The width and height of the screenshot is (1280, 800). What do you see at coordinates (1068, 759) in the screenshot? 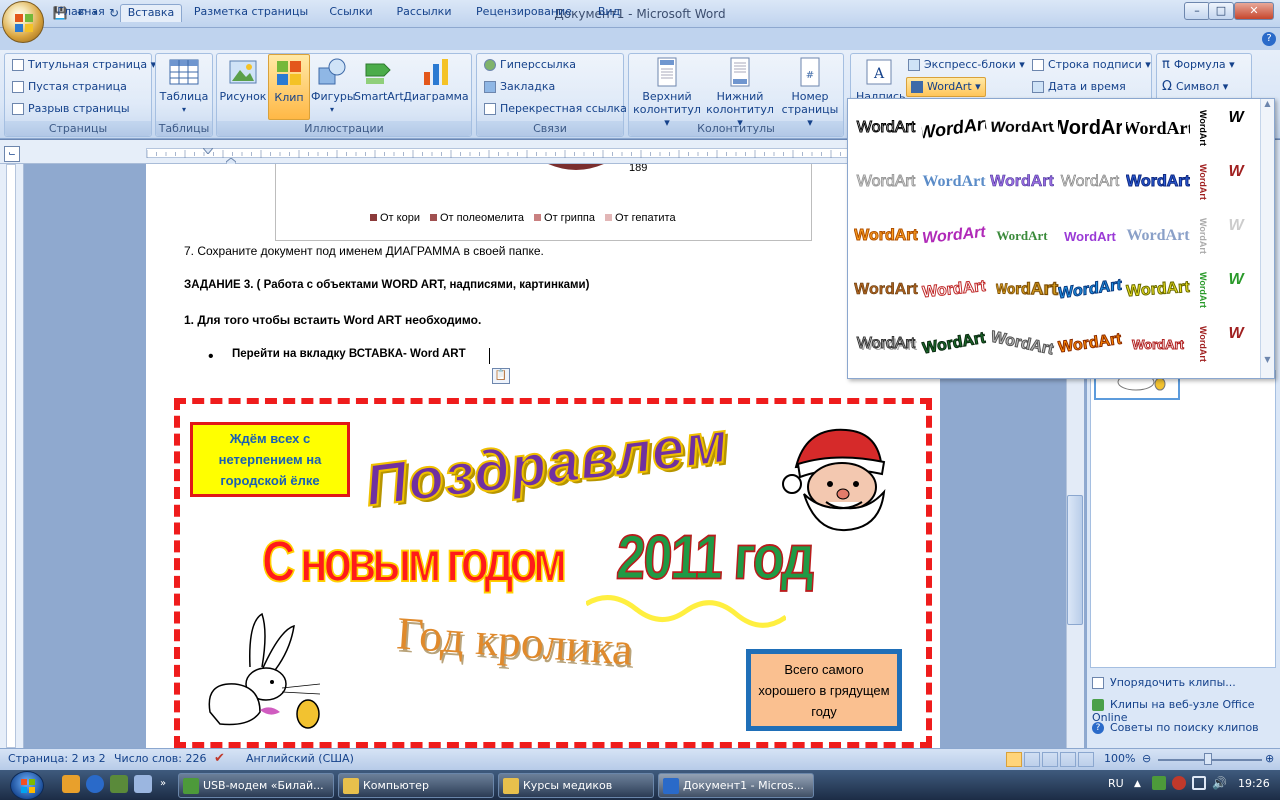
I see `outline-icon` at bounding box center [1068, 759].